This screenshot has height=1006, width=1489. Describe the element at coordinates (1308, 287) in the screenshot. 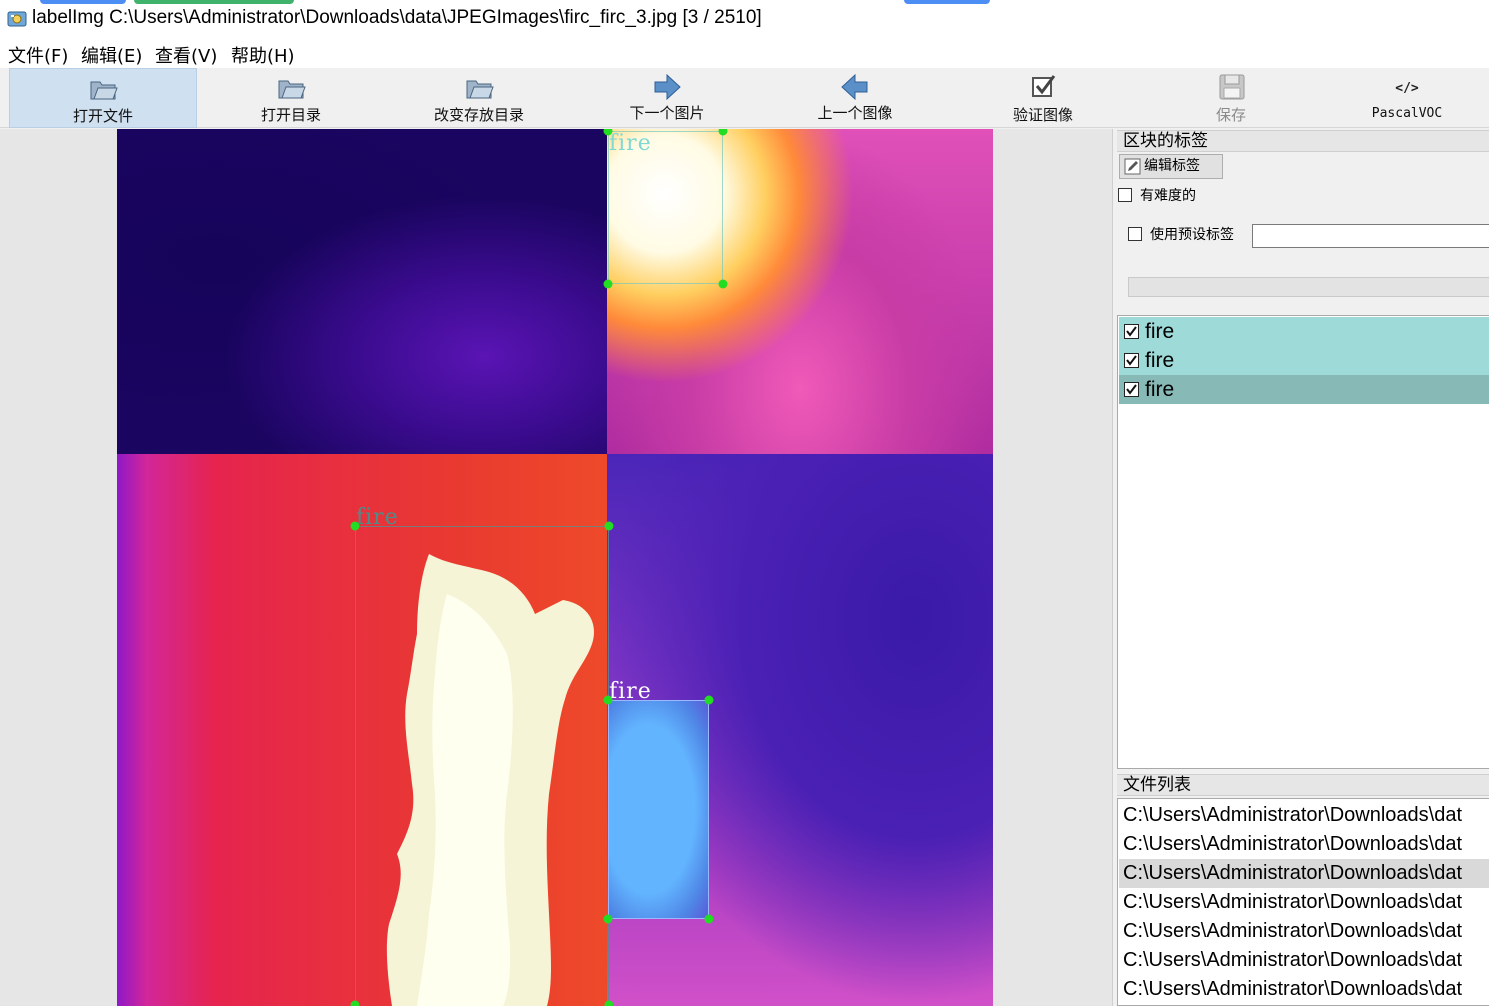

I see `label-filter-combo` at that location.